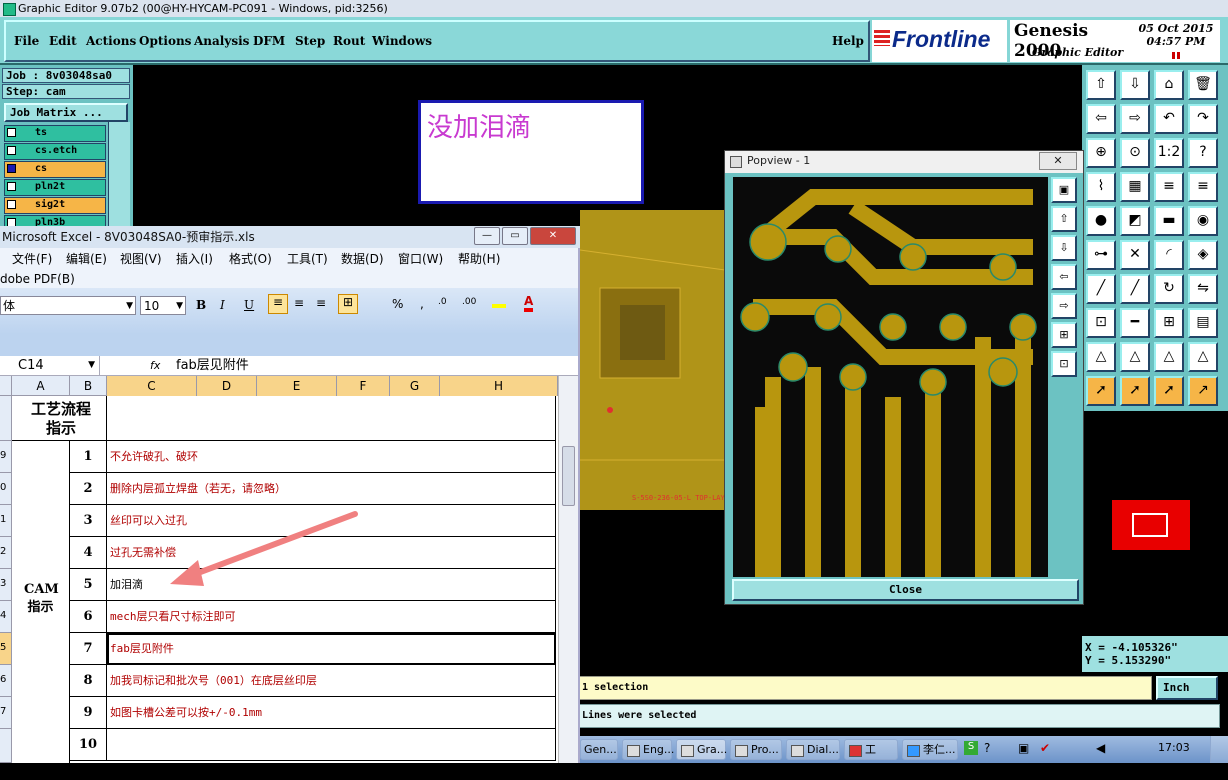 The height and width of the screenshot is (780, 1228). I want to click on column-header: A, so click(41, 386).